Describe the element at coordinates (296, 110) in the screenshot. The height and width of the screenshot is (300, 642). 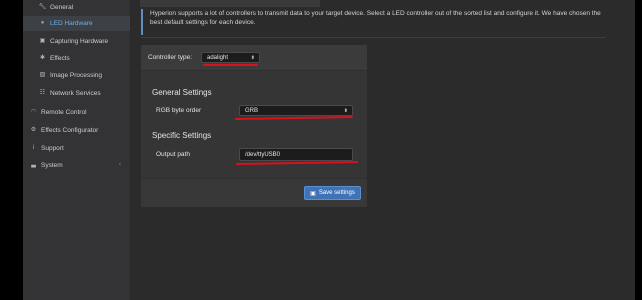
I see `rgb-byte-order-select: GRB ⬍` at that location.